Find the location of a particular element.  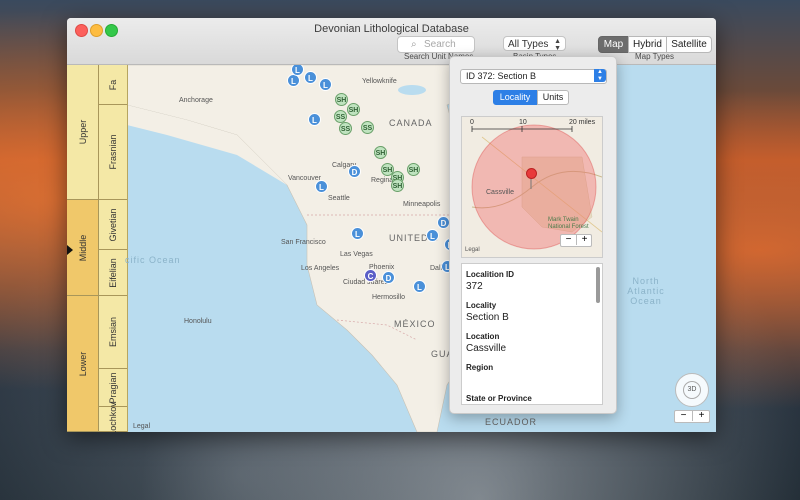

search-input: ⌕ Search is located at coordinates (436, 44).